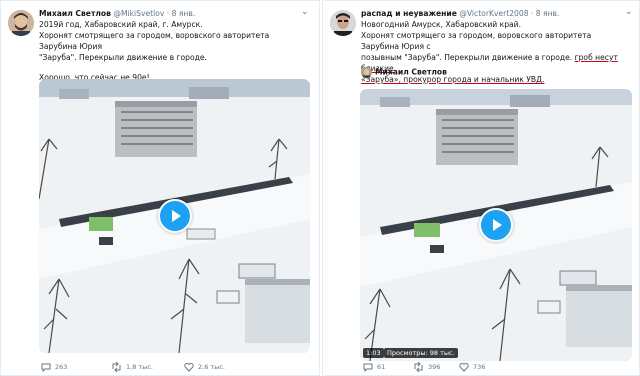 This screenshot has width=640, height=376. Describe the element at coordinates (61, 367) in the screenshot. I see `reply-count: 263` at that location.